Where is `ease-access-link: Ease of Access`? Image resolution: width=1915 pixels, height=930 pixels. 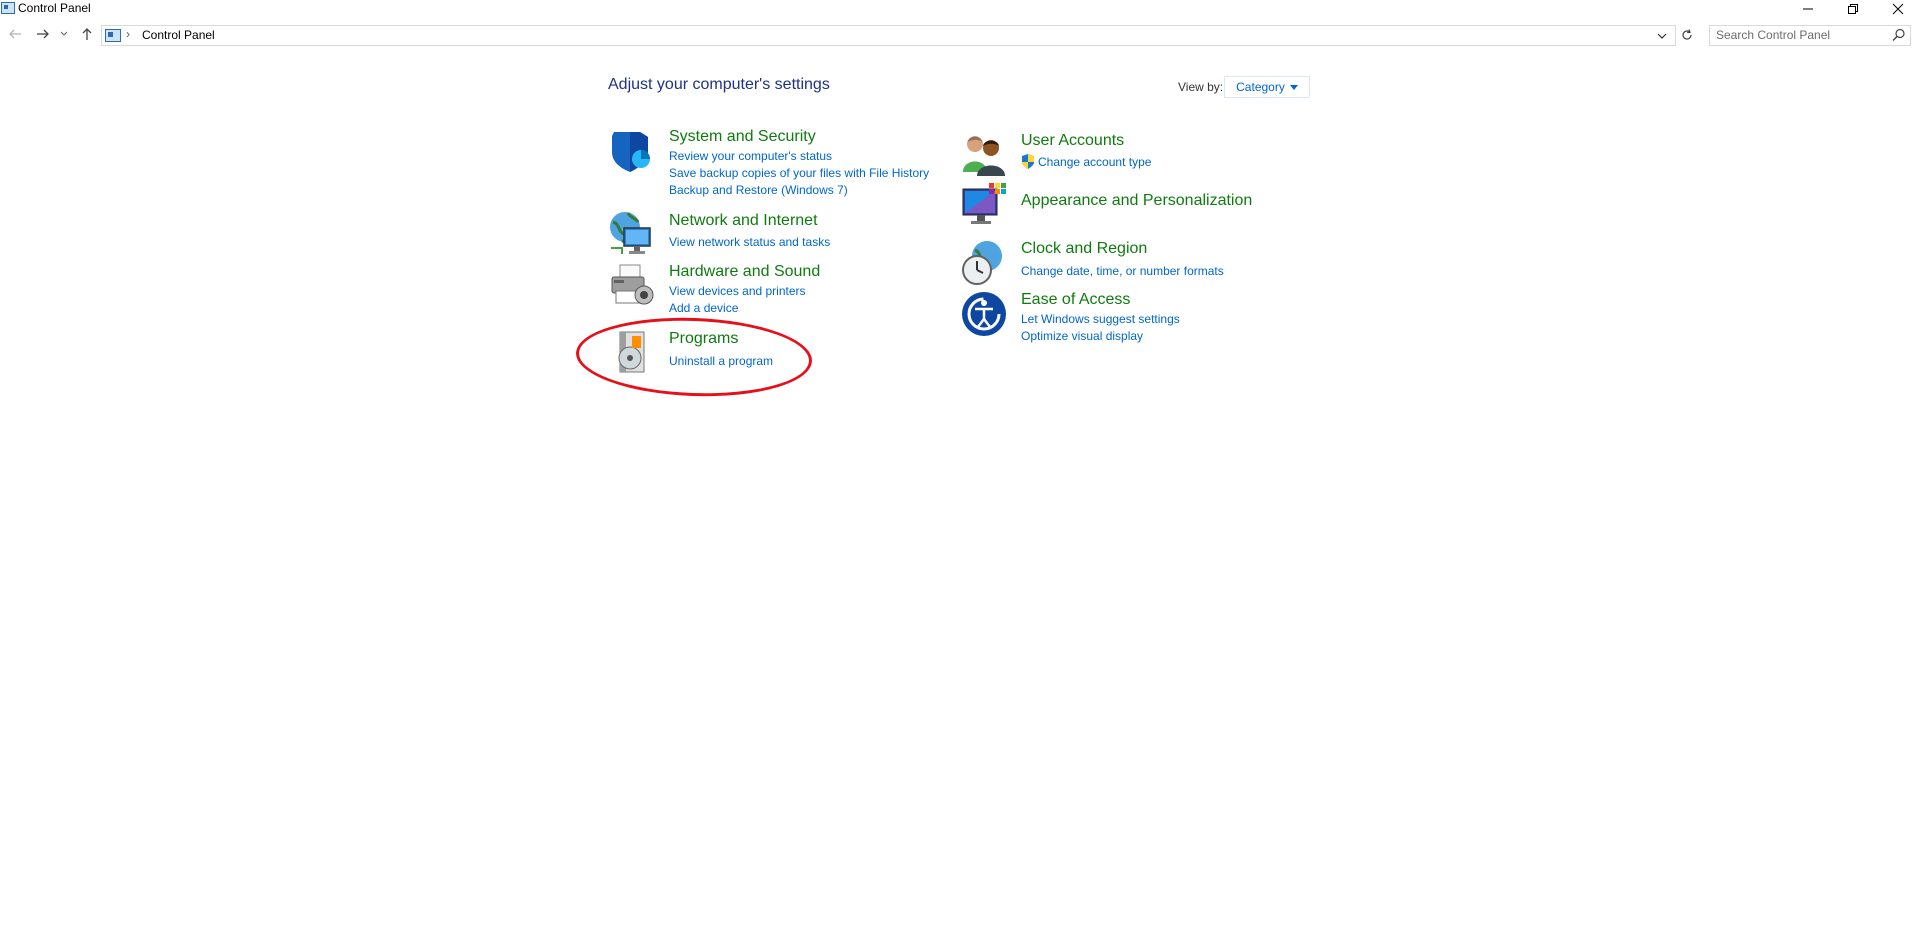 ease-access-link: Ease of Access is located at coordinates (1075, 300).